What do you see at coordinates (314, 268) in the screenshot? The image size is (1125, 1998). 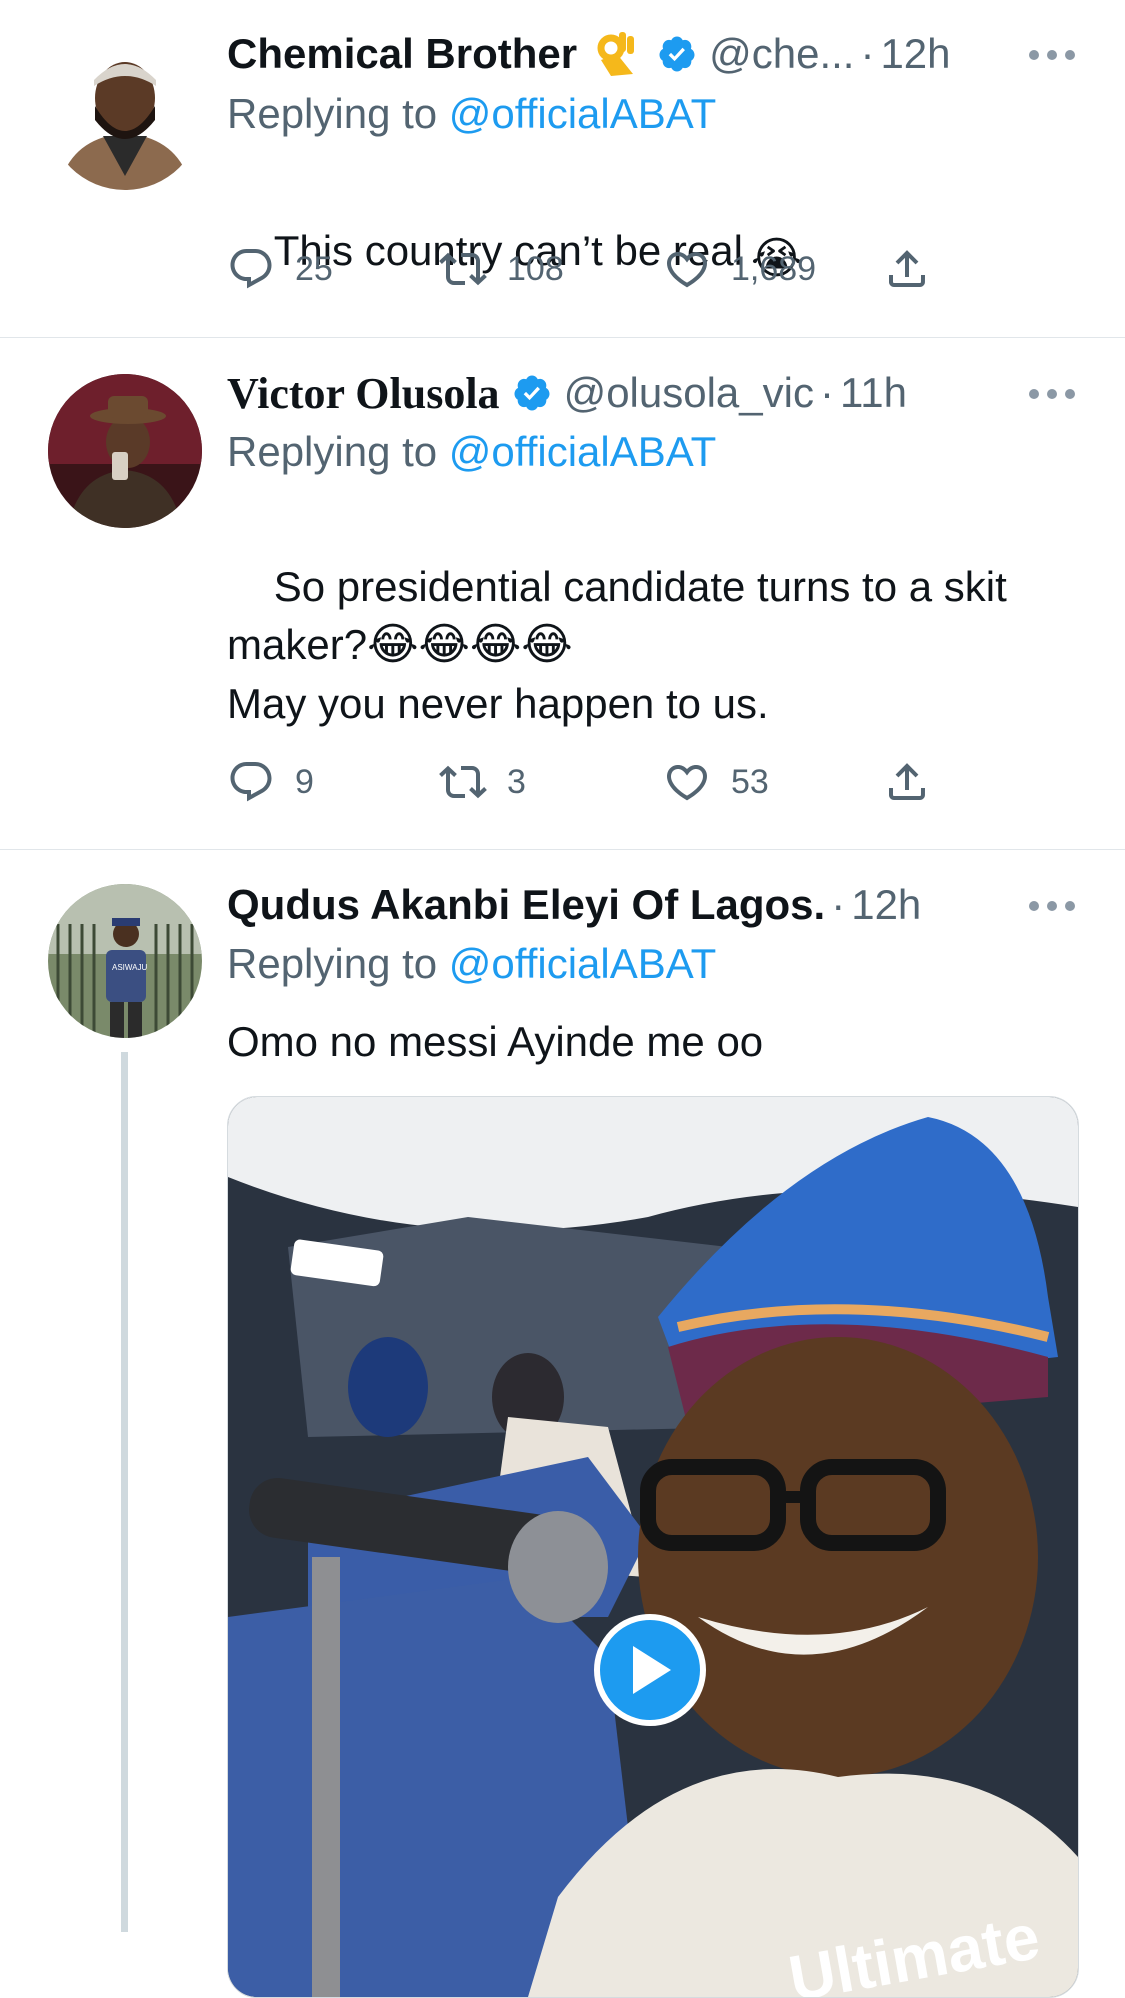 I see `reply-count: 25` at bounding box center [314, 268].